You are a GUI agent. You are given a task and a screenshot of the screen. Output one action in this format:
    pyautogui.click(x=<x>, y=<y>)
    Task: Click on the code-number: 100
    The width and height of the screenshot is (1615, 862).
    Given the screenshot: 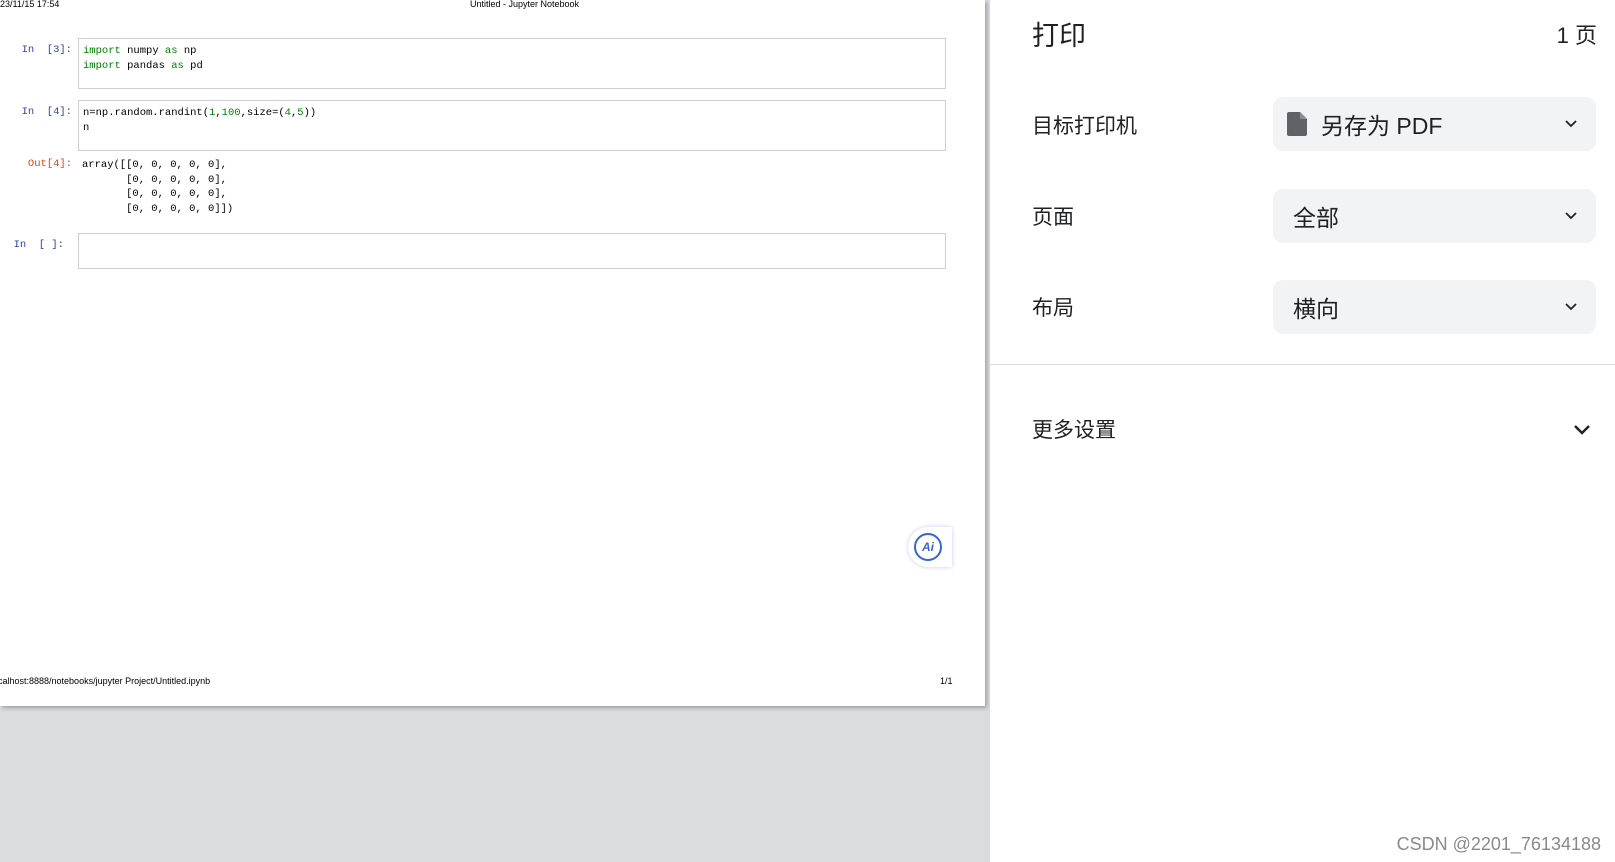 What is the action you would take?
    pyautogui.click(x=231, y=113)
    